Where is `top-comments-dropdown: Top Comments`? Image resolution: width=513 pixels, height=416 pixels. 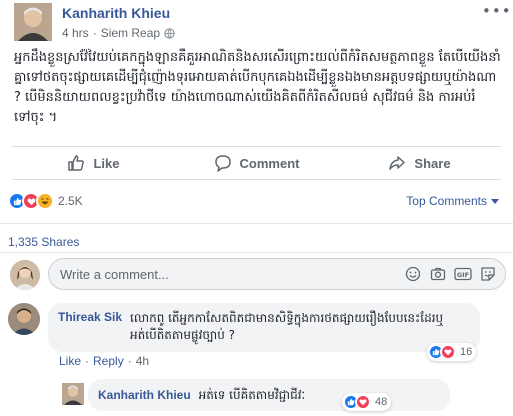
top-comments-dropdown: Top Comments is located at coordinates (452, 201).